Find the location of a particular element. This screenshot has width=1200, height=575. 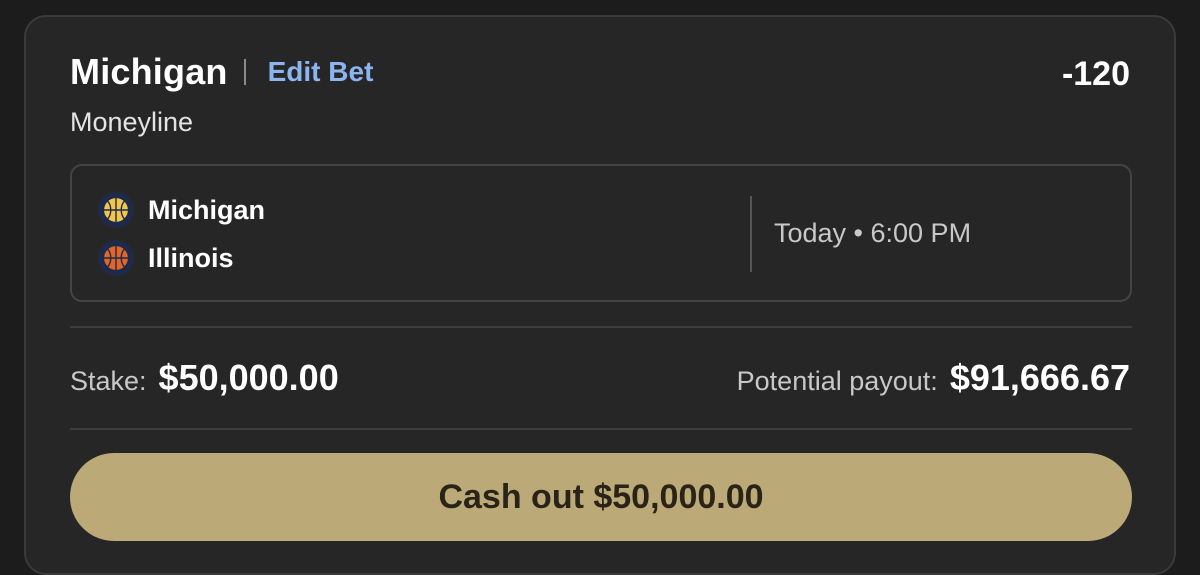

team-name: Illinois is located at coordinates (191, 257).